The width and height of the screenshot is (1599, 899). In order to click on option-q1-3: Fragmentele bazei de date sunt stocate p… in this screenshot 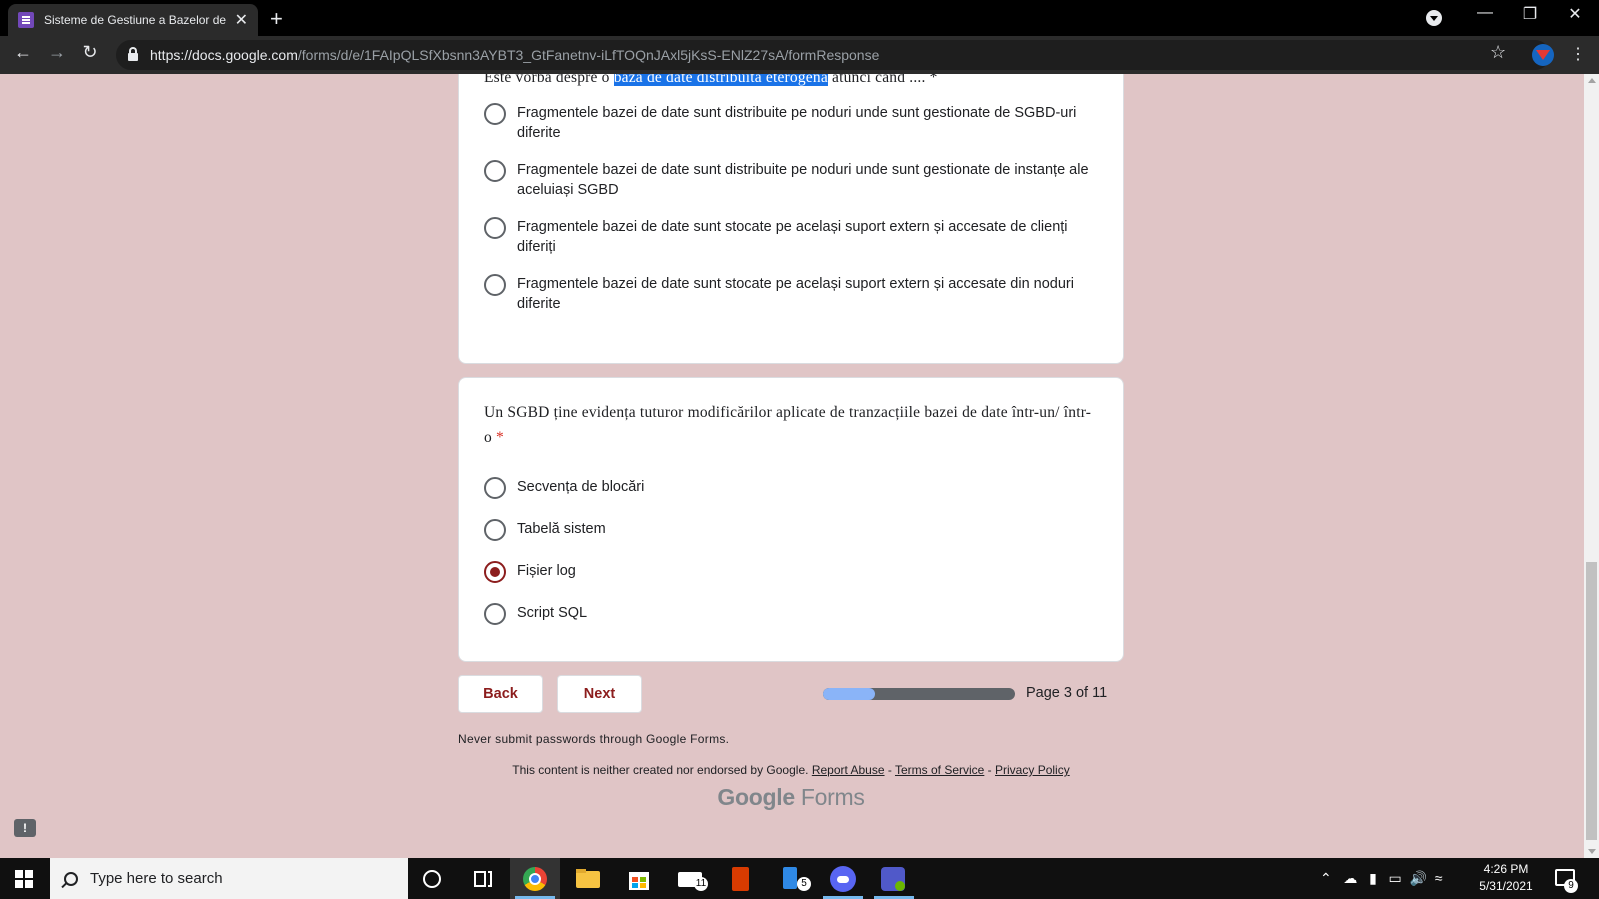, I will do `click(788, 237)`.